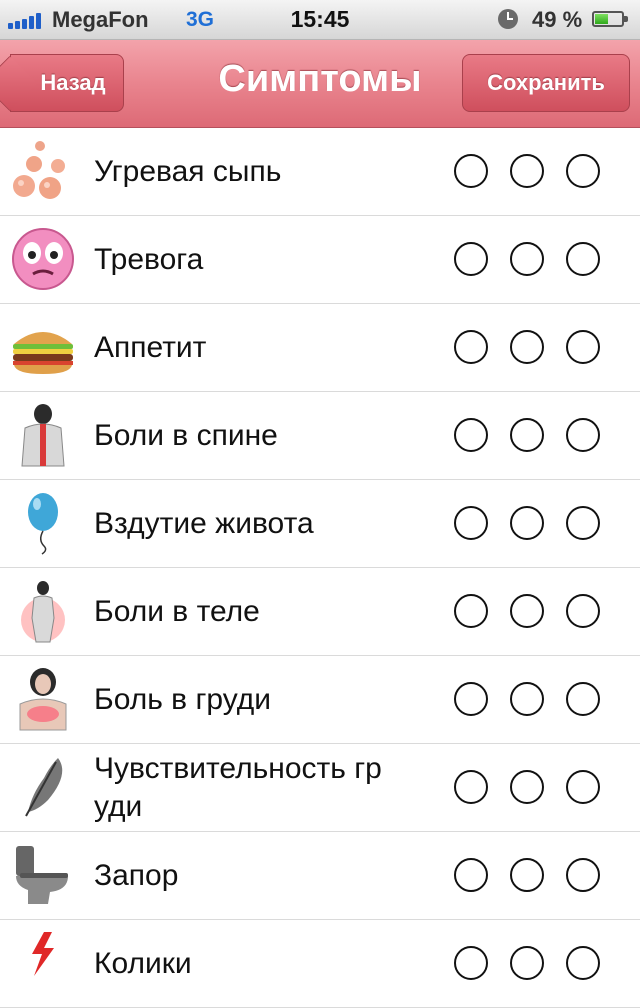 This screenshot has width=640, height=1008. What do you see at coordinates (320, 260) in the screenshot?
I see `list-item: Тревога` at bounding box center [320, 260].